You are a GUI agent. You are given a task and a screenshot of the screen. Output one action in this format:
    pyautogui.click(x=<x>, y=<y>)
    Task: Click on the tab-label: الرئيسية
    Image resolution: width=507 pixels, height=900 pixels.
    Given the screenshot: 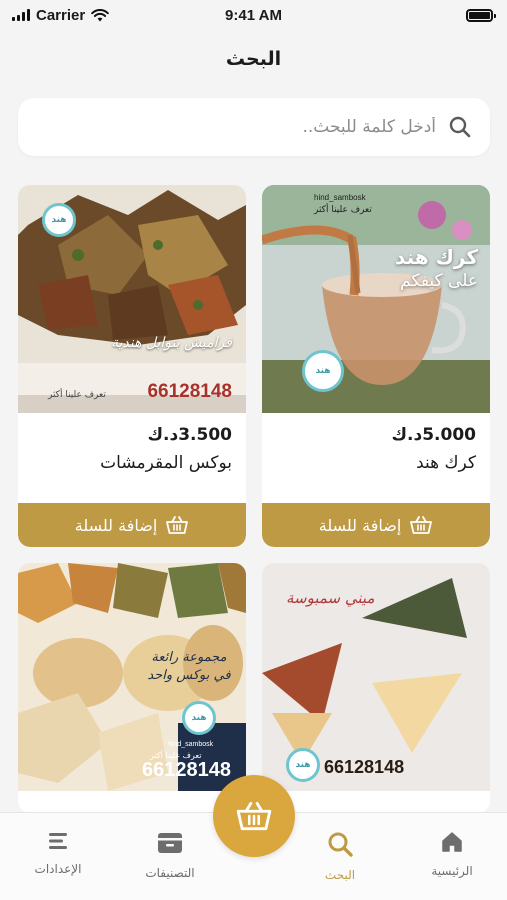 What is the action you would take?
    pyautogui.click(x=452, y=871)
    